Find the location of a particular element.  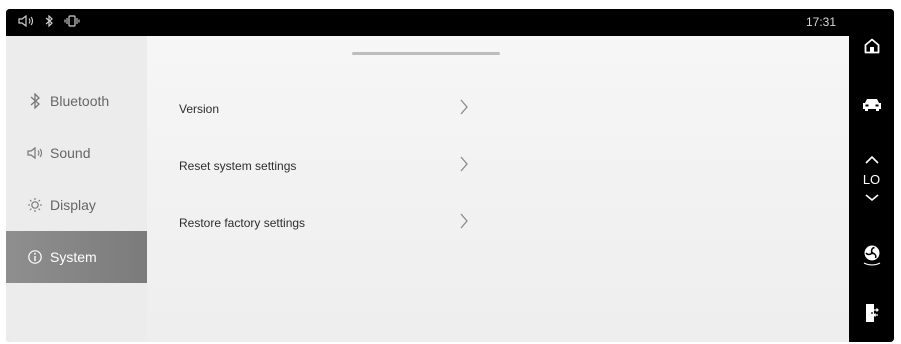

phone-vibrate-icon is located at coordinates (72, 21).